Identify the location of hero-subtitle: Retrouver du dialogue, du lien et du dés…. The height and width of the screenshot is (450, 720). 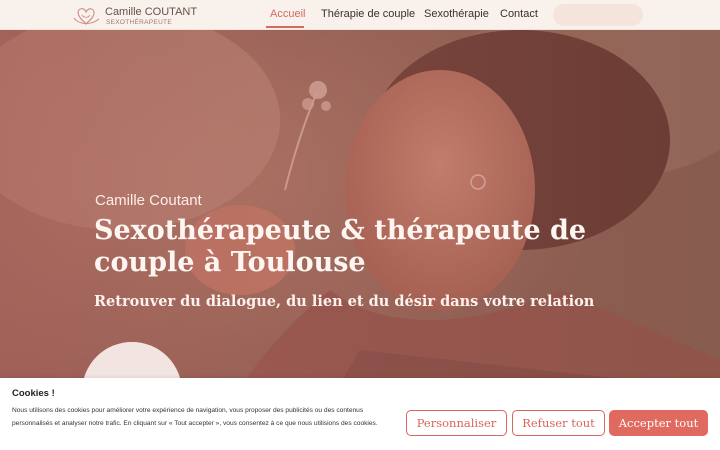
(344, 301).